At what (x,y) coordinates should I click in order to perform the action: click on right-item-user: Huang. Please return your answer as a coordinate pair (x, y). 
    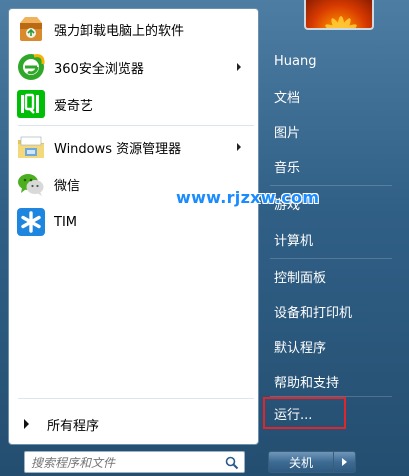
    Looking at the image, I should click on (332, 61).